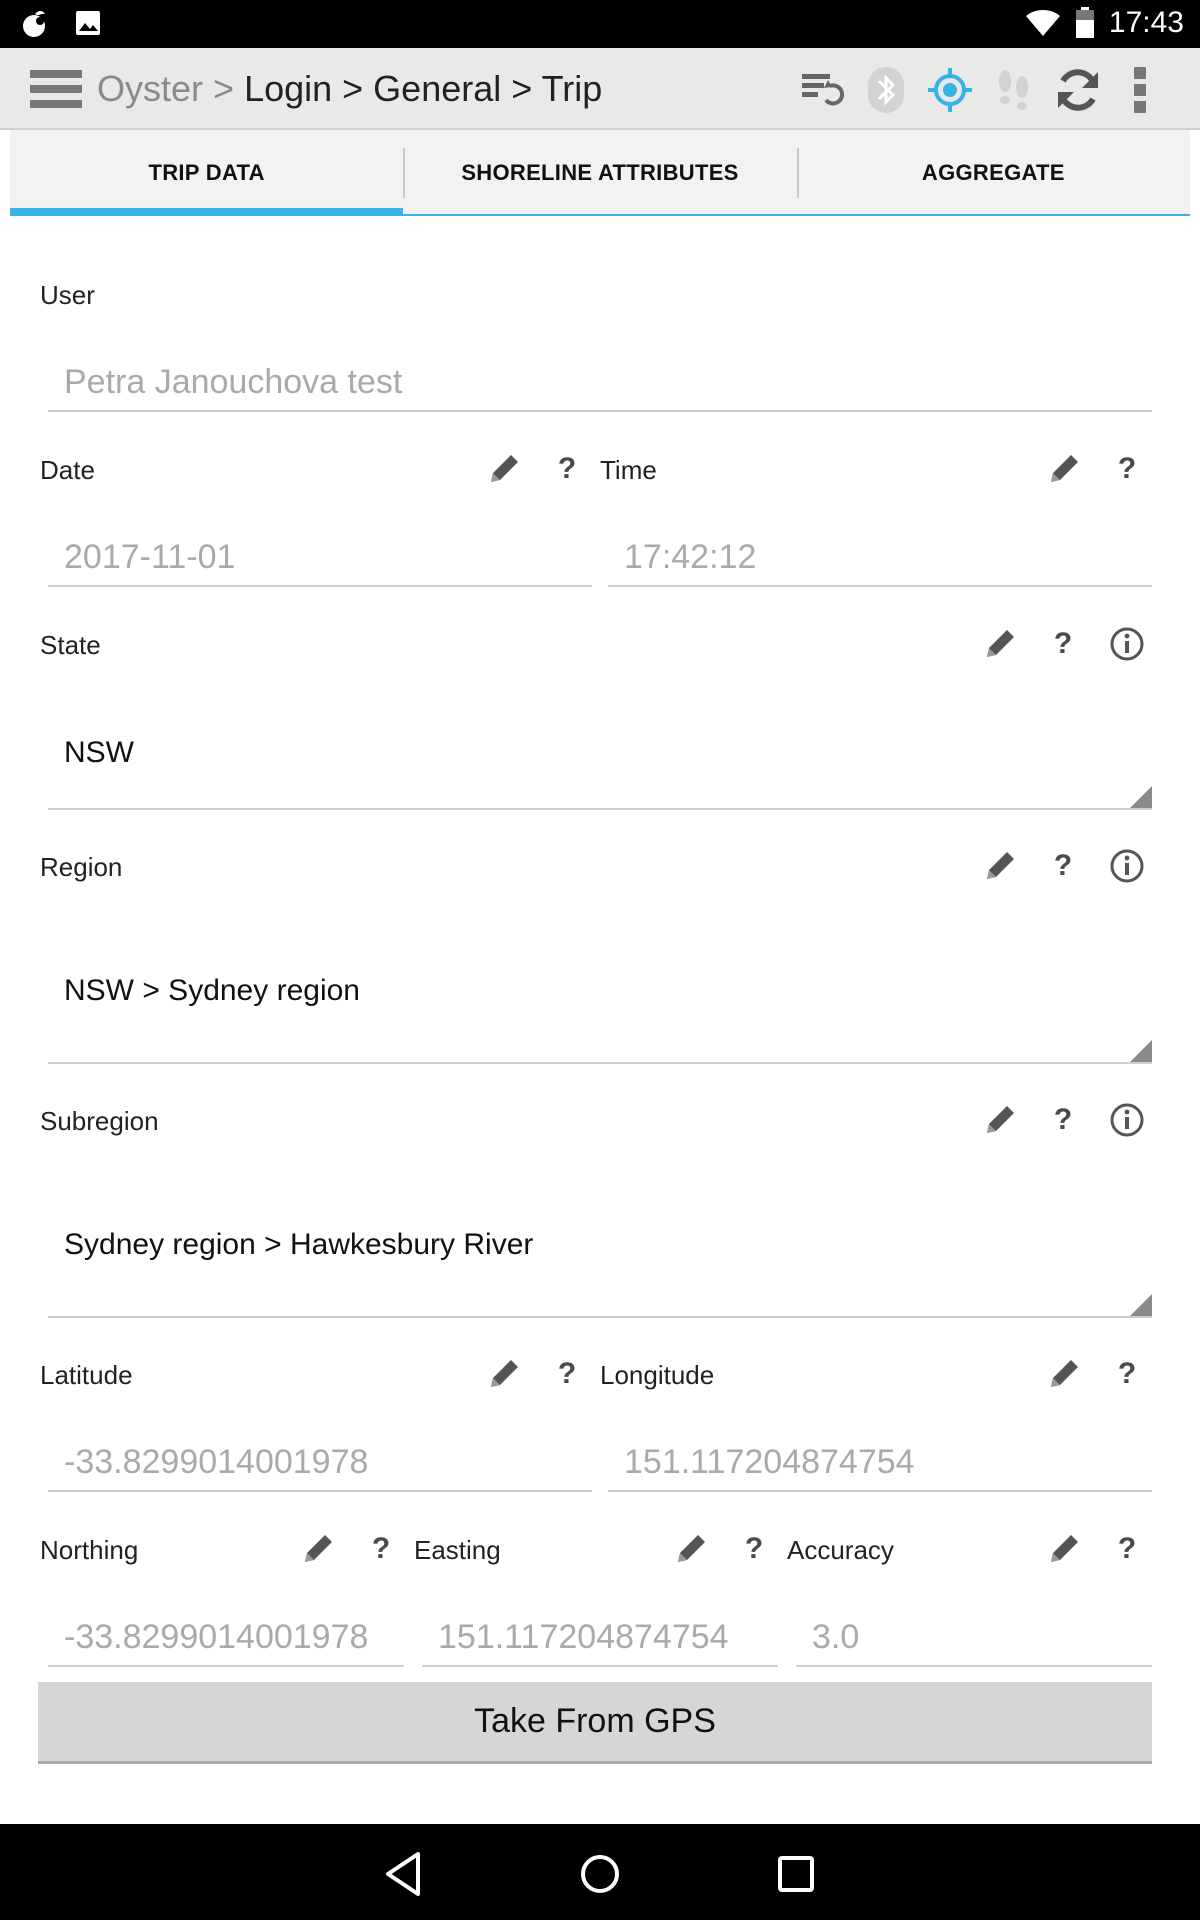  Describe the element at coordinates (233, 382) in the screenshot. I see `user-value: Petra Janouchova test` at that location.